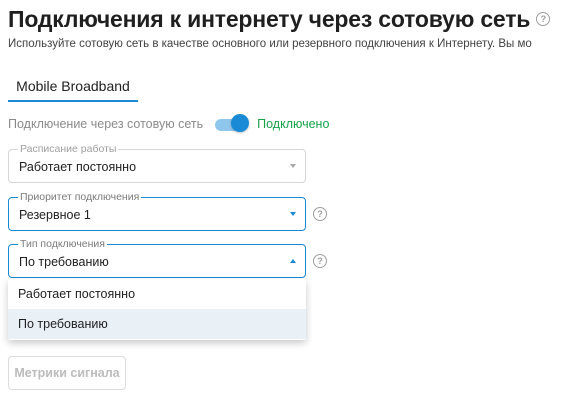 Image resolution: width=567 pixels, height=399 pixels. I want to click on cellular-switch-label: Подключение через сотовую сеть, so click(106, 124).